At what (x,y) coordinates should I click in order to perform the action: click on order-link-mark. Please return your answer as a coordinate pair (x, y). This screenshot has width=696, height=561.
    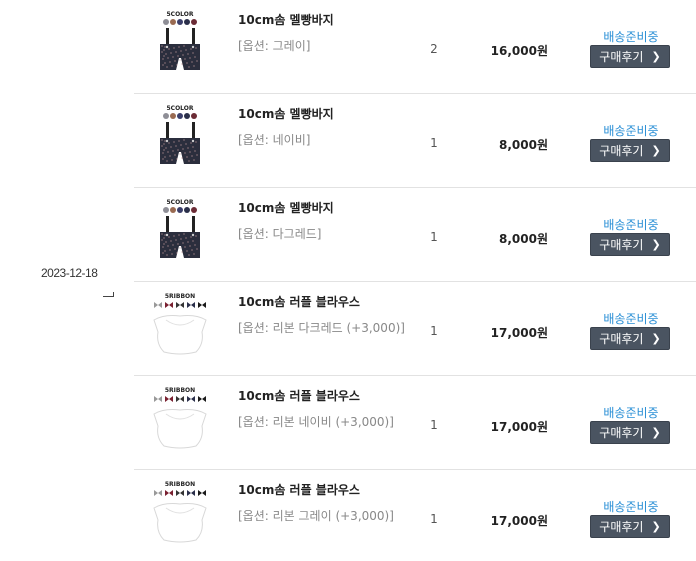
    Looking at the image, I should click on (108, 294).